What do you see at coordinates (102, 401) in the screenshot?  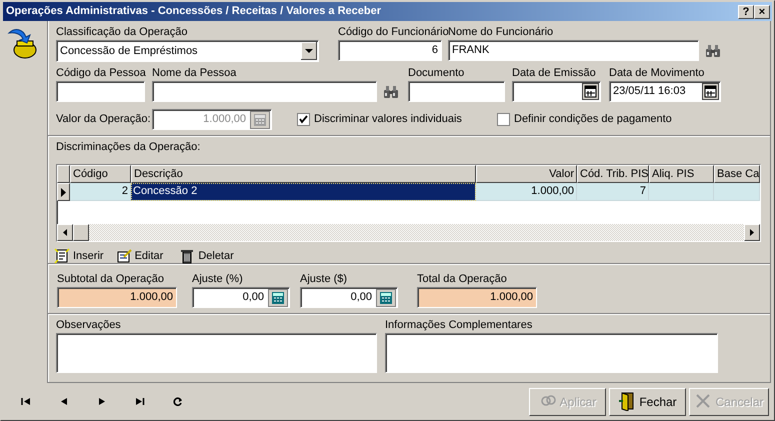 I see `next-icon` at bounding box center [102, 401].